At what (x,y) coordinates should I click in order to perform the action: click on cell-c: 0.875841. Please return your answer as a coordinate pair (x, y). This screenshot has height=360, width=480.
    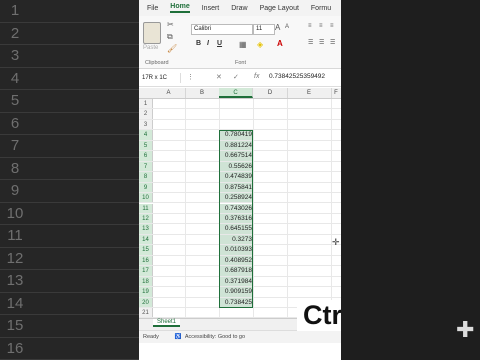
    Looking at the image, I should click on (236, 187).